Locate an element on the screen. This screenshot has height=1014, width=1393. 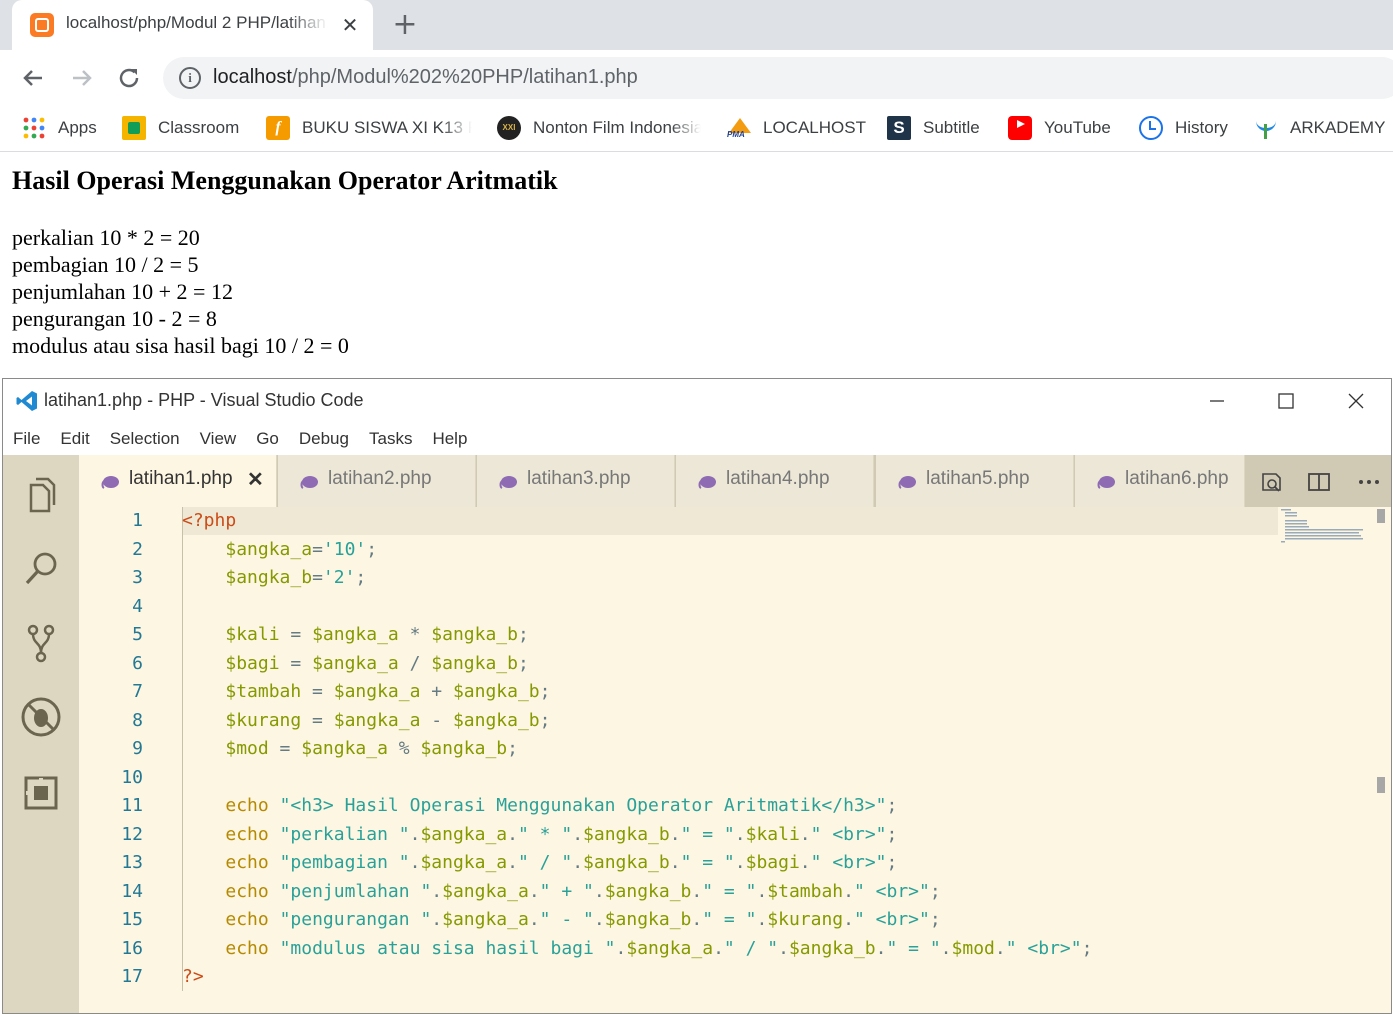
bookmark-nonton-film: XXI Nonton Film Indonesia is located at coordinates (599, 128).